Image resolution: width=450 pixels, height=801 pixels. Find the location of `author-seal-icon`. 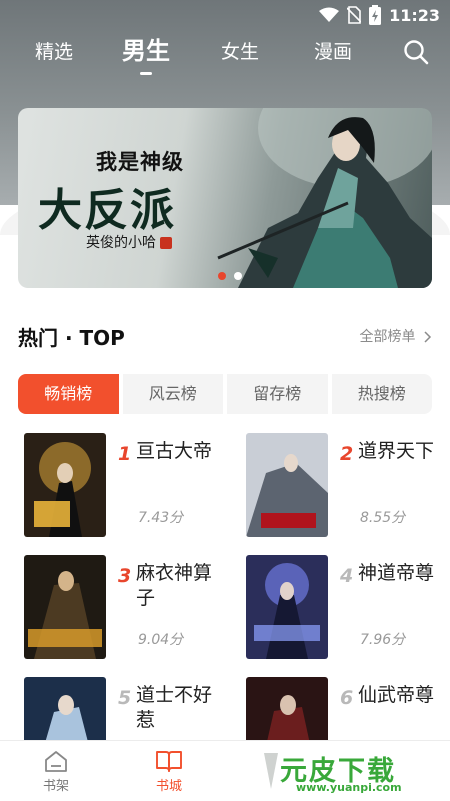

author-seal-icon is located at coordinates (166, 243).